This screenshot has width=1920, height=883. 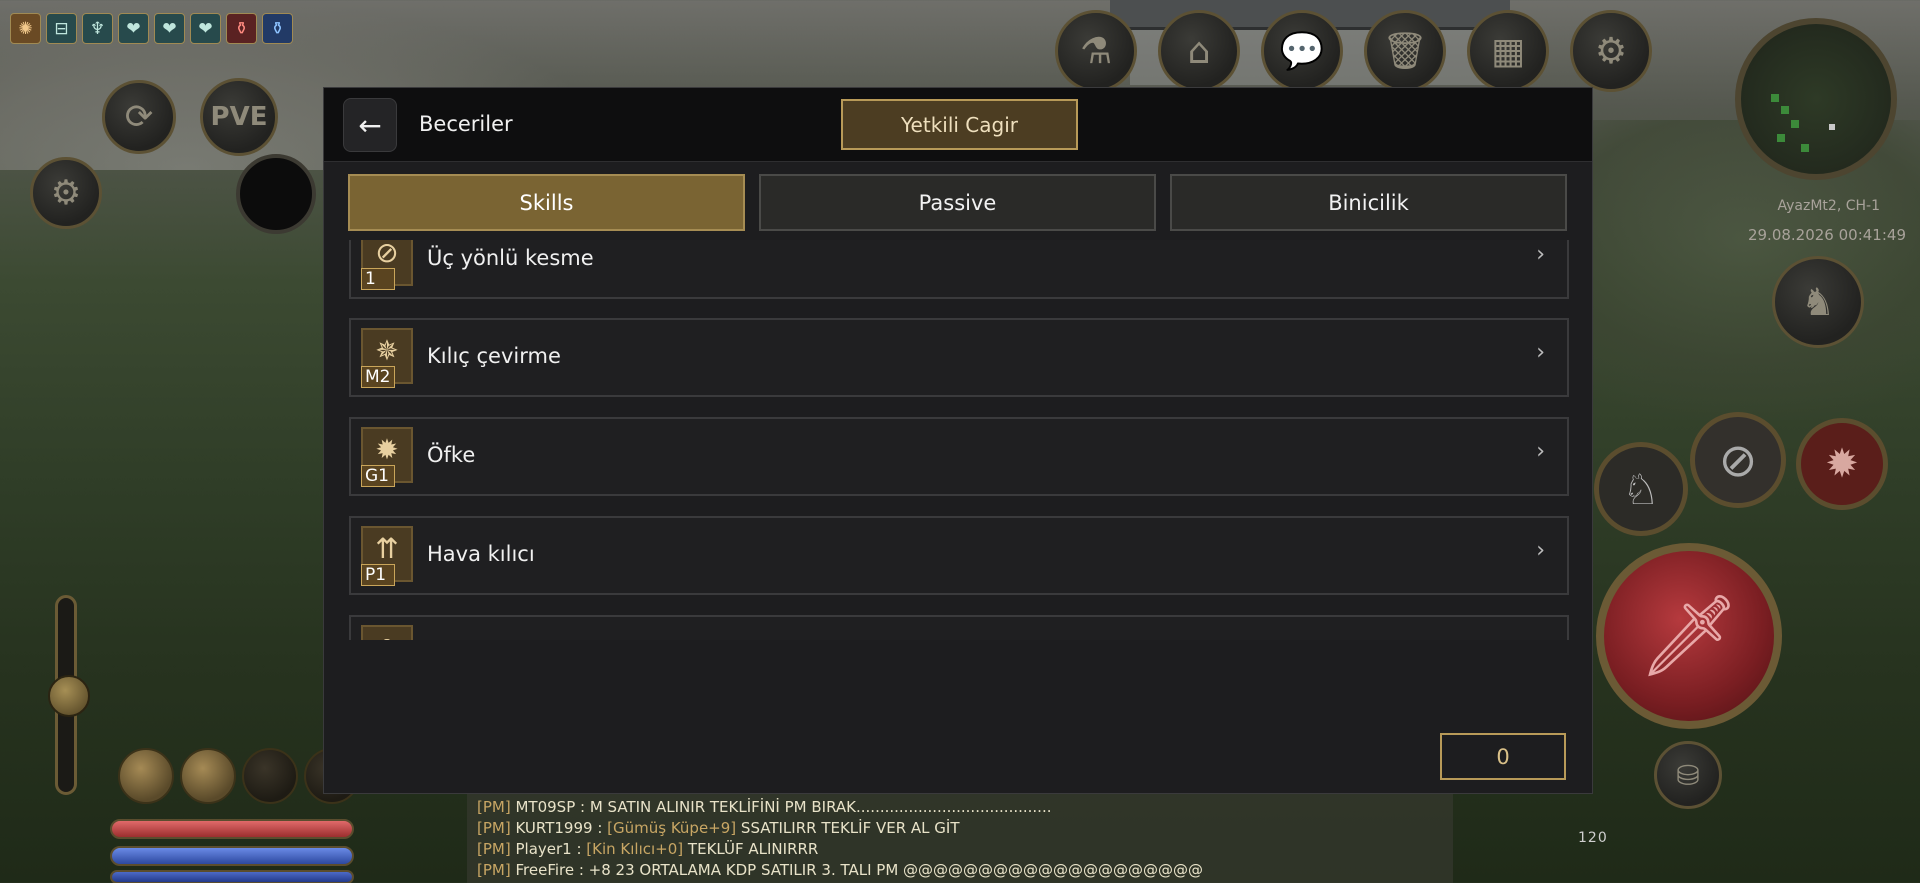 What do you see at coordinates (1641, 489) in the screenshot?
I see `skill-slot-wolf-icon: ♘` at bounding box center [1641, 489].